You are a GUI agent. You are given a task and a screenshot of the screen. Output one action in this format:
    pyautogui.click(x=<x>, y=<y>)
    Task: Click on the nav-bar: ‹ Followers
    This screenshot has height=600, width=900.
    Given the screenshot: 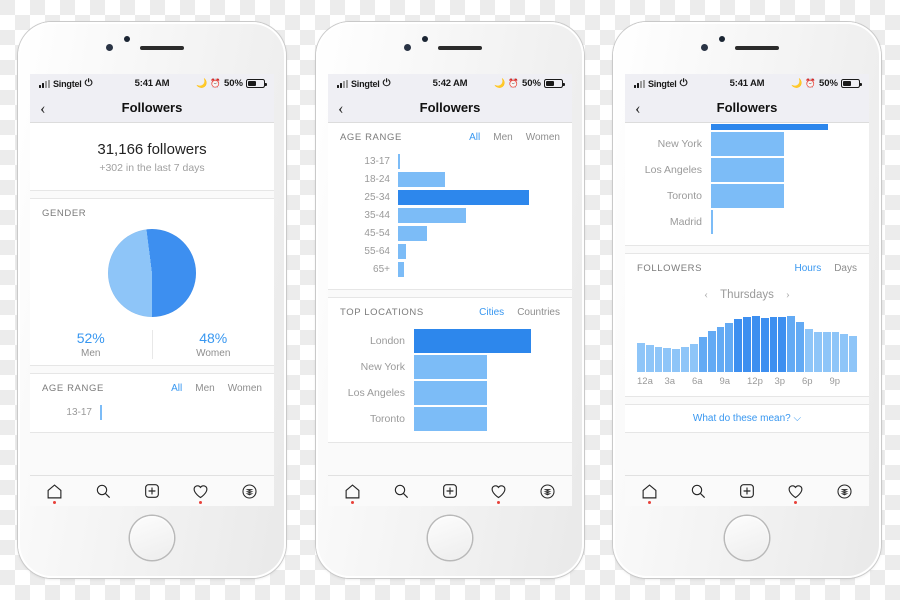 What is the action you would take?
    pyautogui.click(x=152, y=108)
    